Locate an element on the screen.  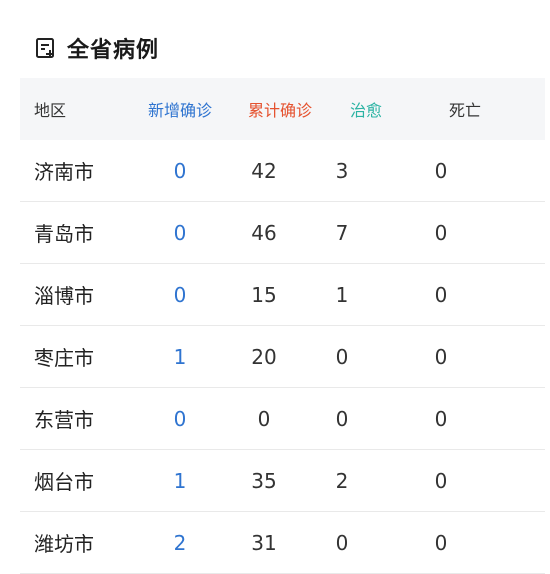
region-cell: 烟台市 is located at coordinates (64, 482).